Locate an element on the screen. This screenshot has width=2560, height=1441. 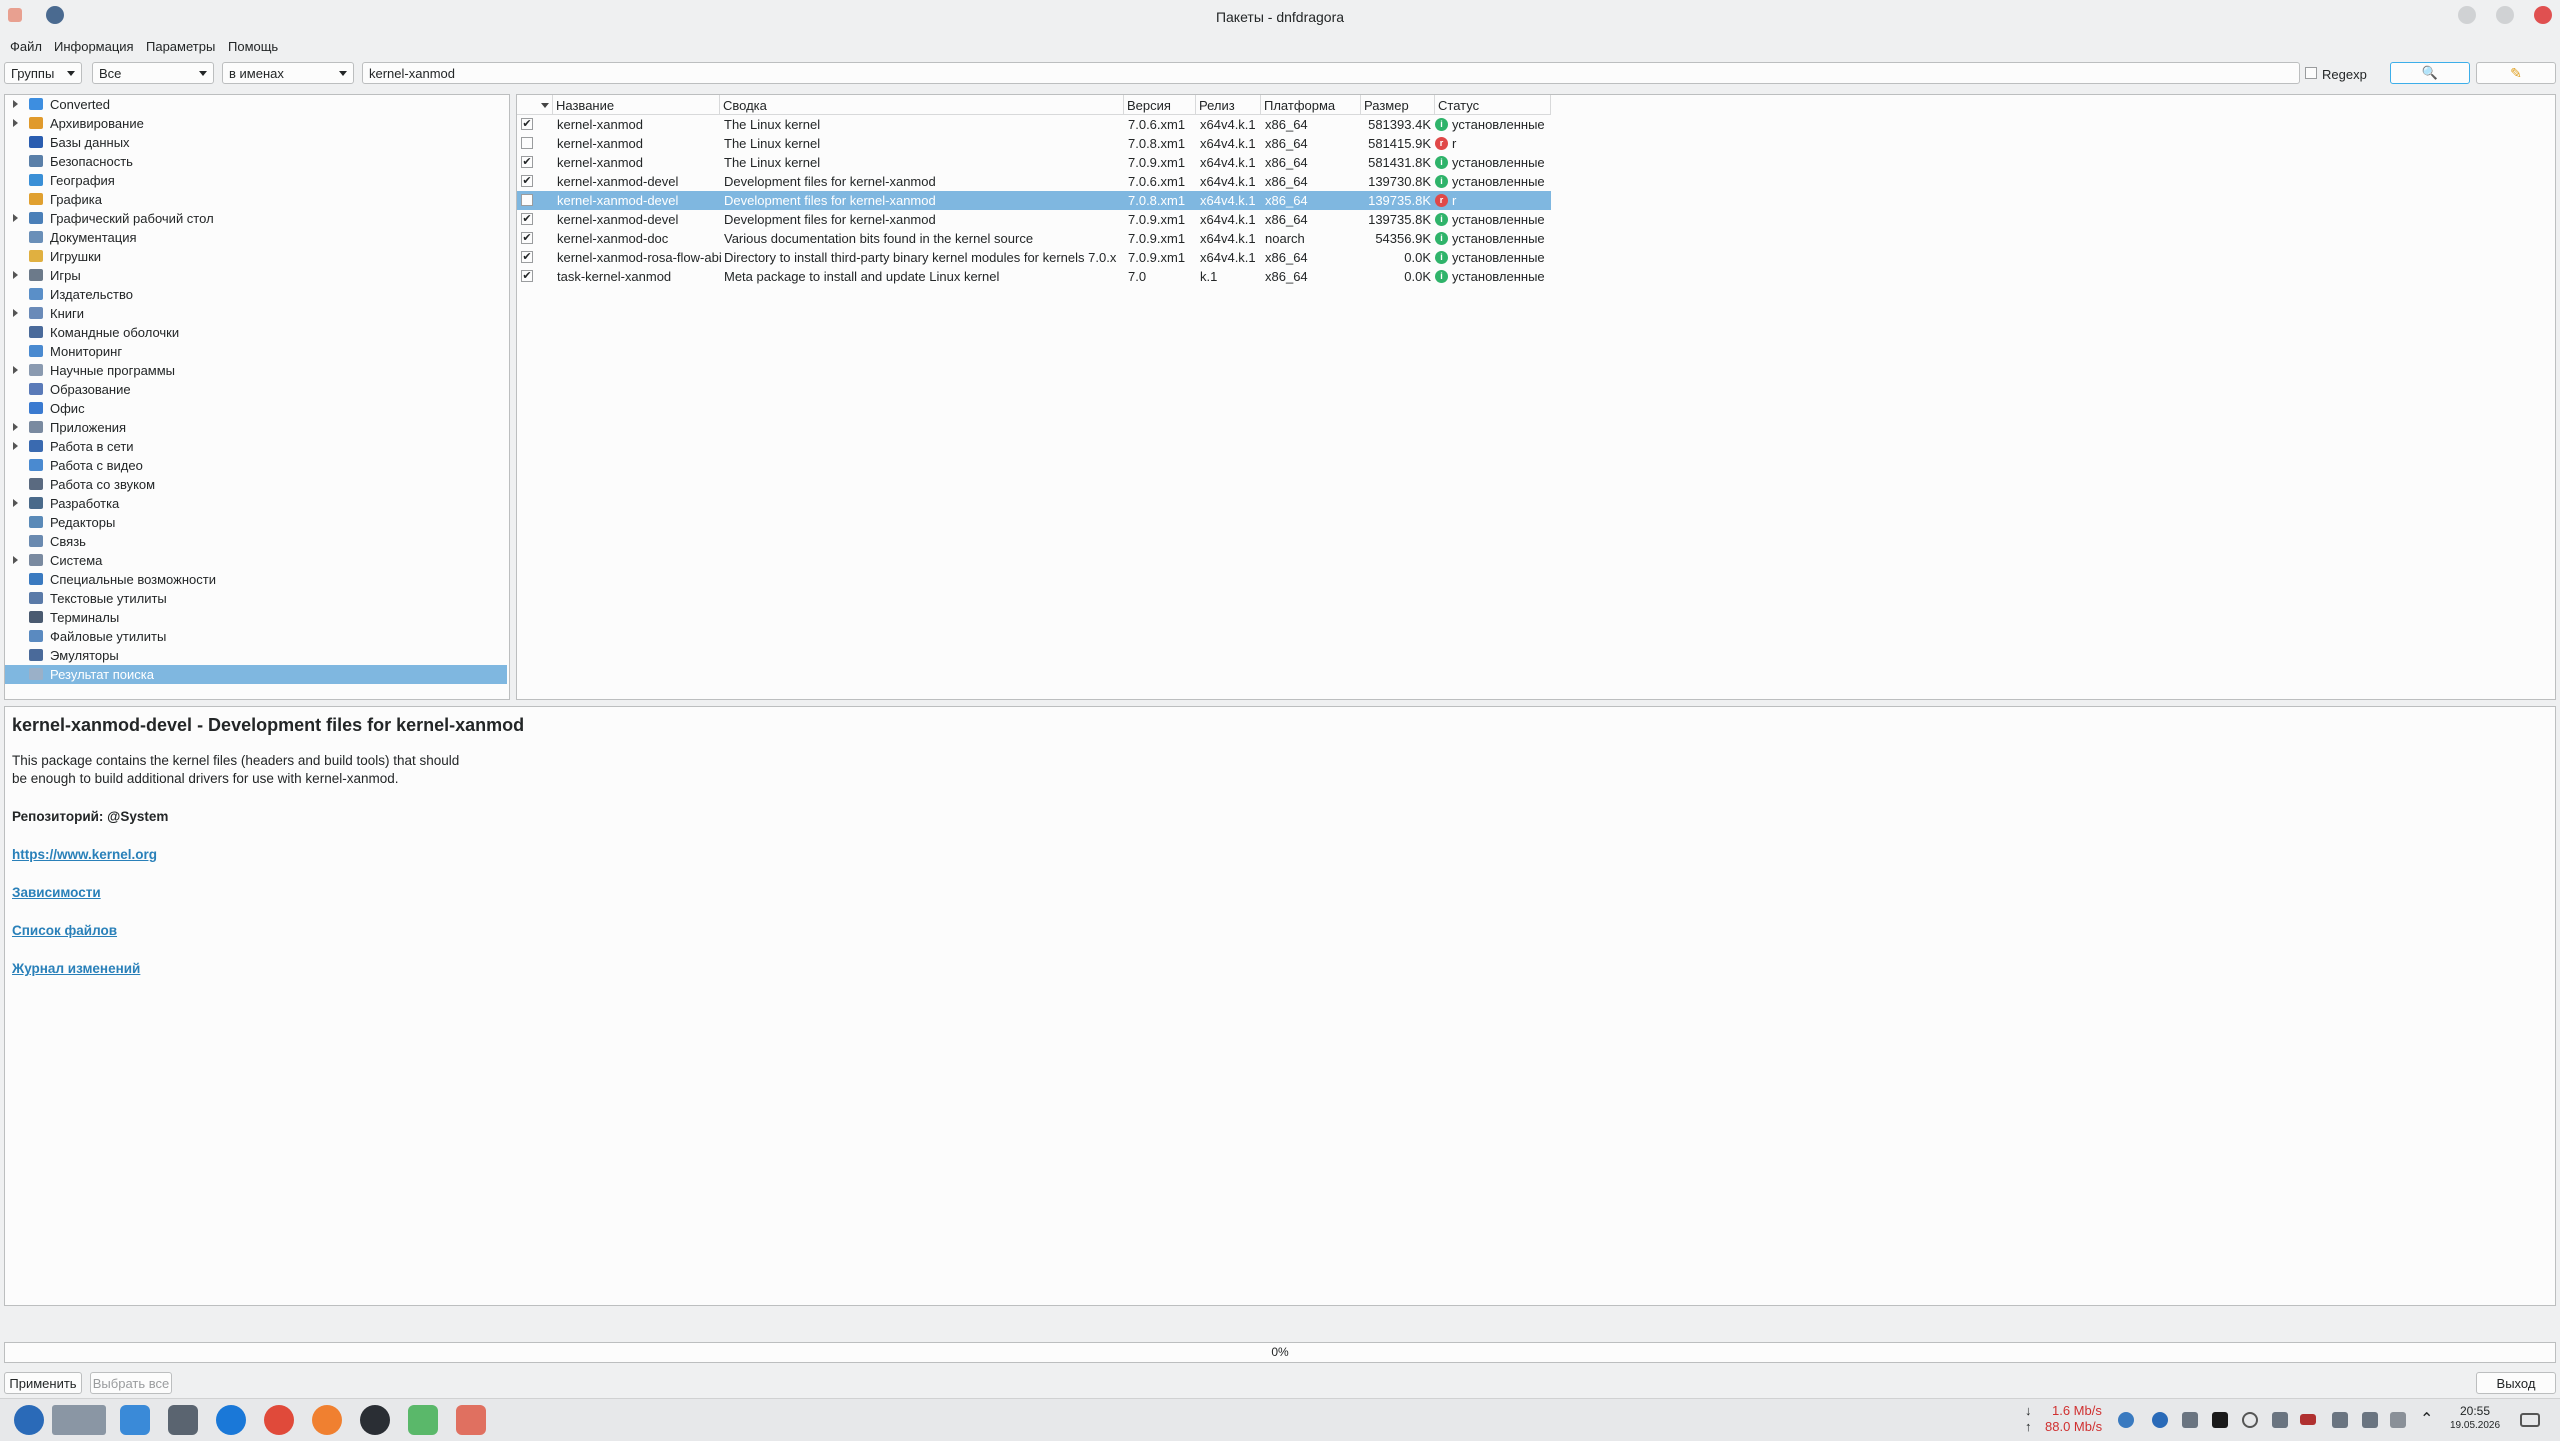
show-desktop-icon is located at coordinates (2530, 1420).